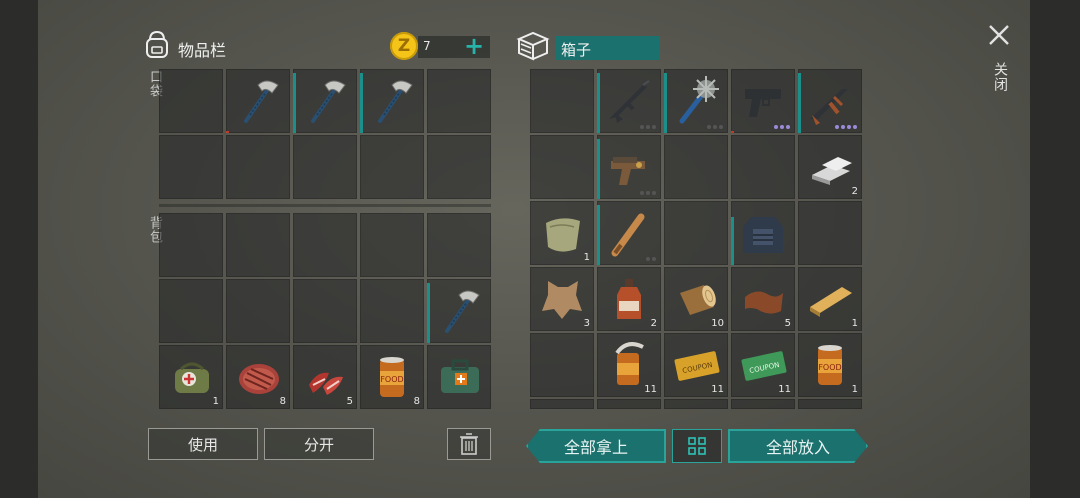 Image resolution: width=1080 pixels, height=498 pixels. I want to click on grid-sort-icon, so click(697, 446).